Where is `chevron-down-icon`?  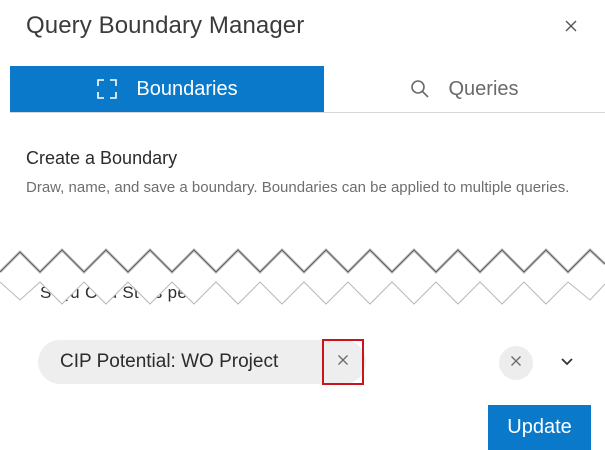 chevron-down-icon is located at coordinates (567, 363).